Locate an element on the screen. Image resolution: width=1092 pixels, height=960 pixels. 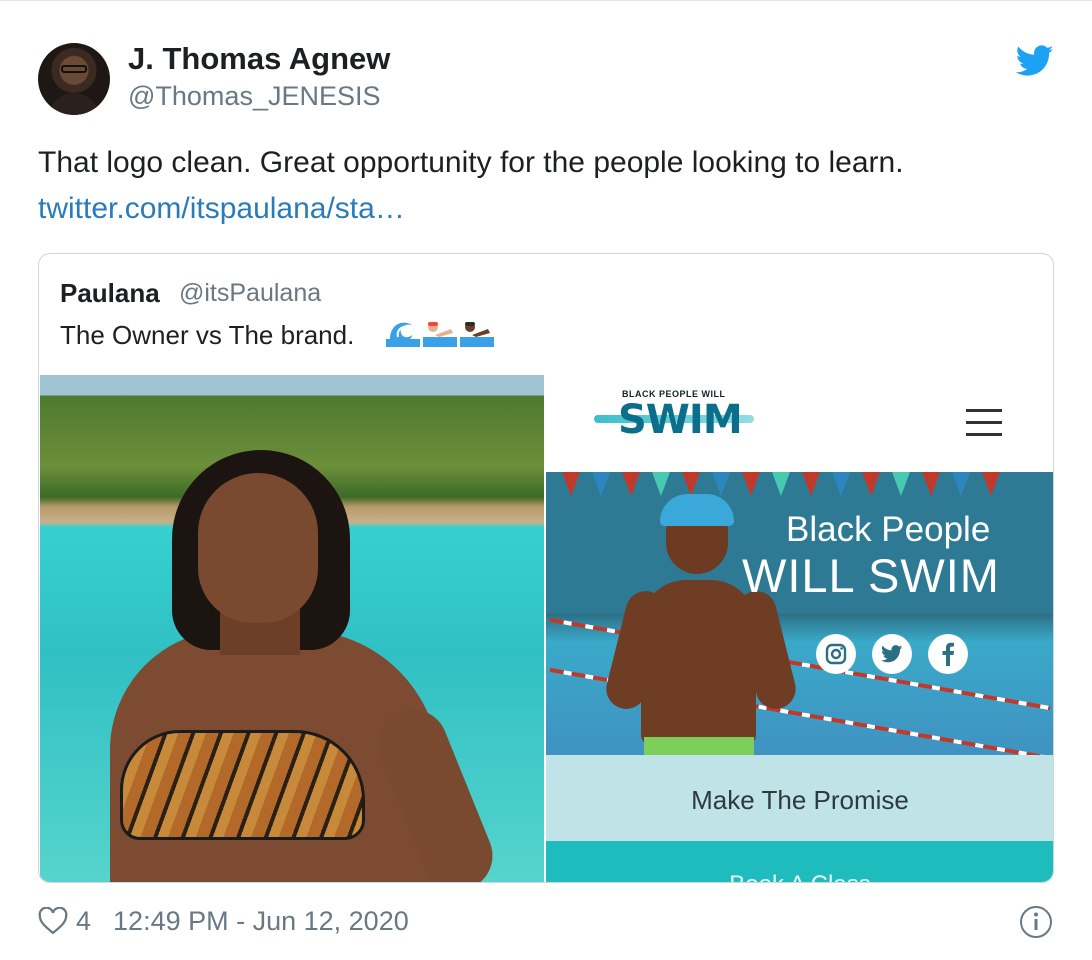
person-swimming-light-icon is located at coordinates (440, 334).